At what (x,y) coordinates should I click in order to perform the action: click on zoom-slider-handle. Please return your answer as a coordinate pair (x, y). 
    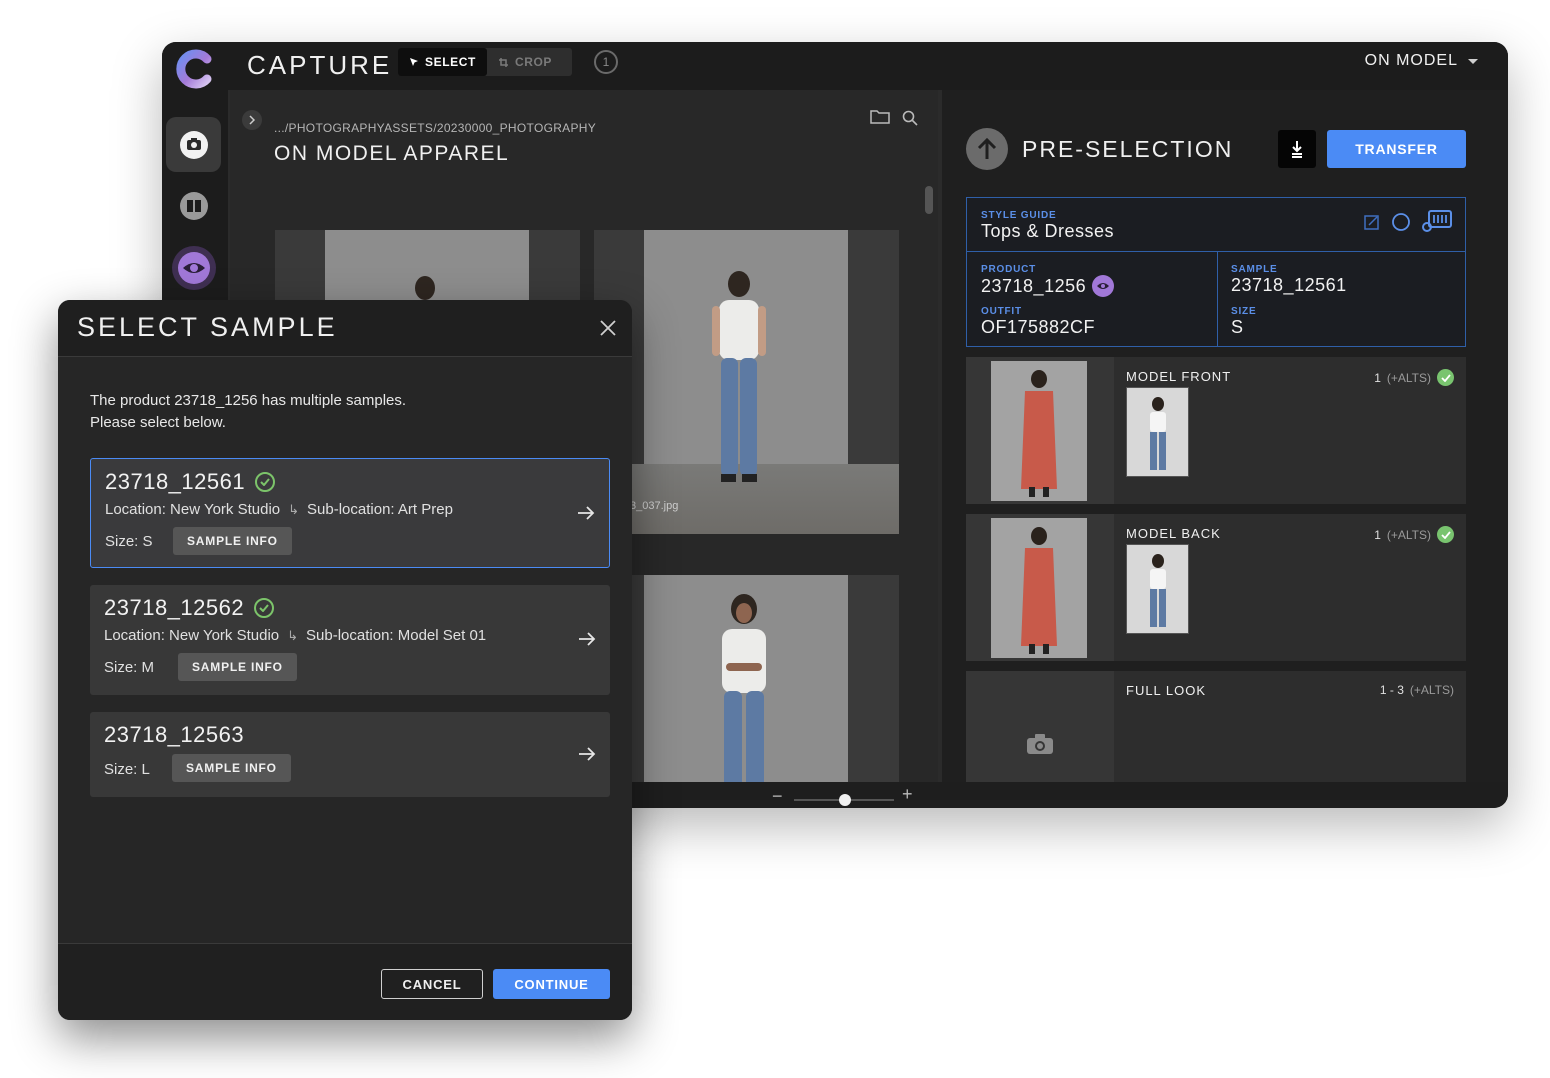
    Looking at the image, I should click on (845, 800).